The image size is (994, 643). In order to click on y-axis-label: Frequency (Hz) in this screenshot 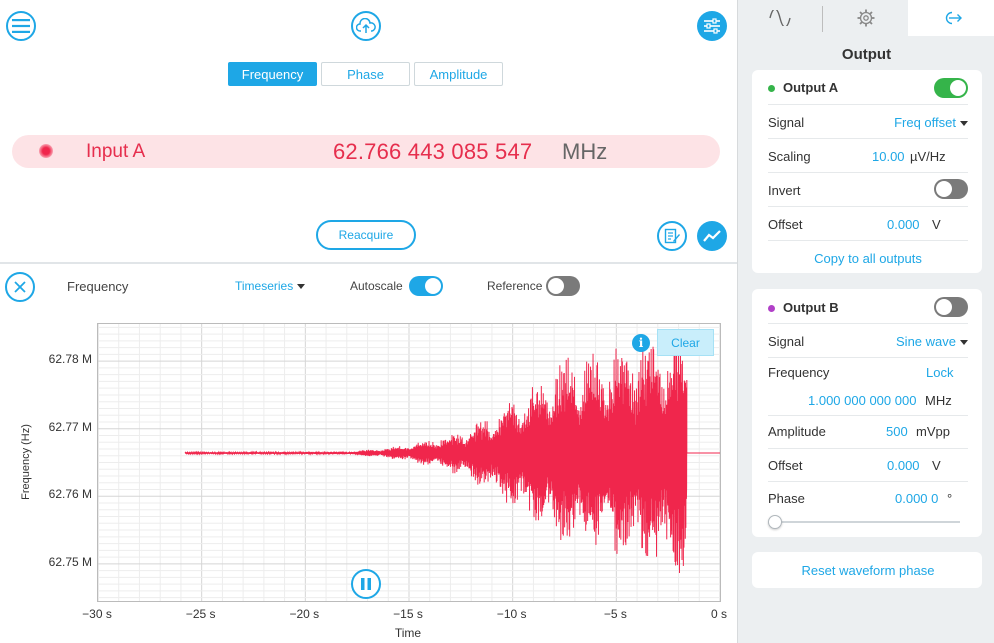, I will do `click(26, 462)`.